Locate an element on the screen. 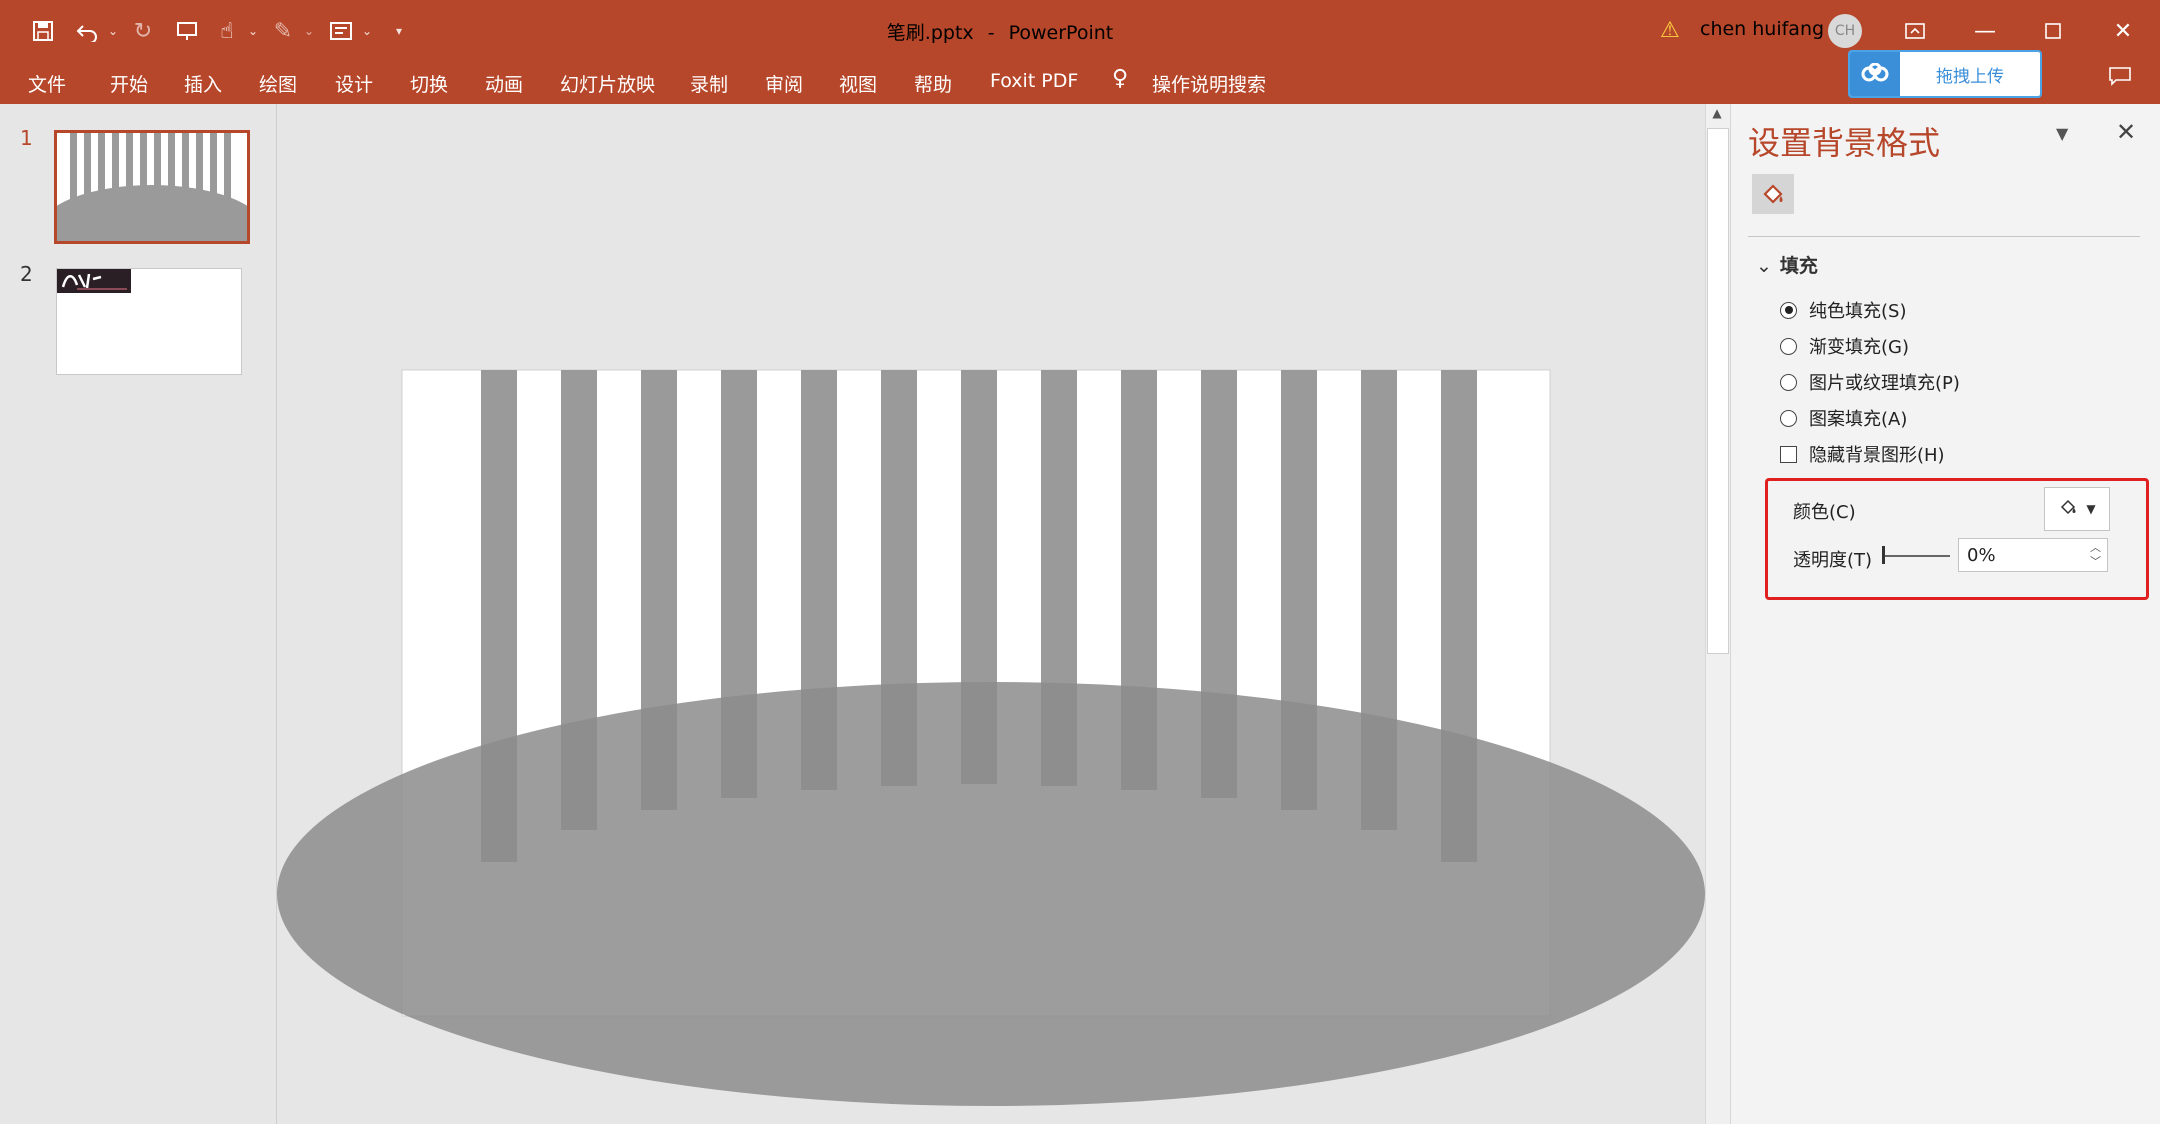  spin-down-icon: ﹀ is located at coordinates (2095, 562).